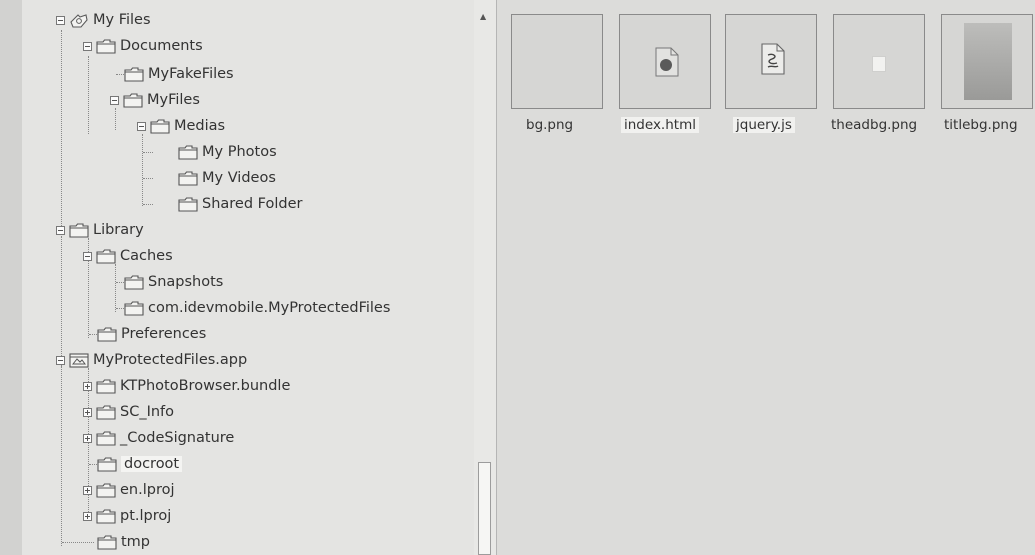 The height and width of the screenshot is (555, 1035). What do you see at coordinates (239, 178) in the screenshot?
I see `tree-node-label: My Videos` at bounding box center [239, 178].